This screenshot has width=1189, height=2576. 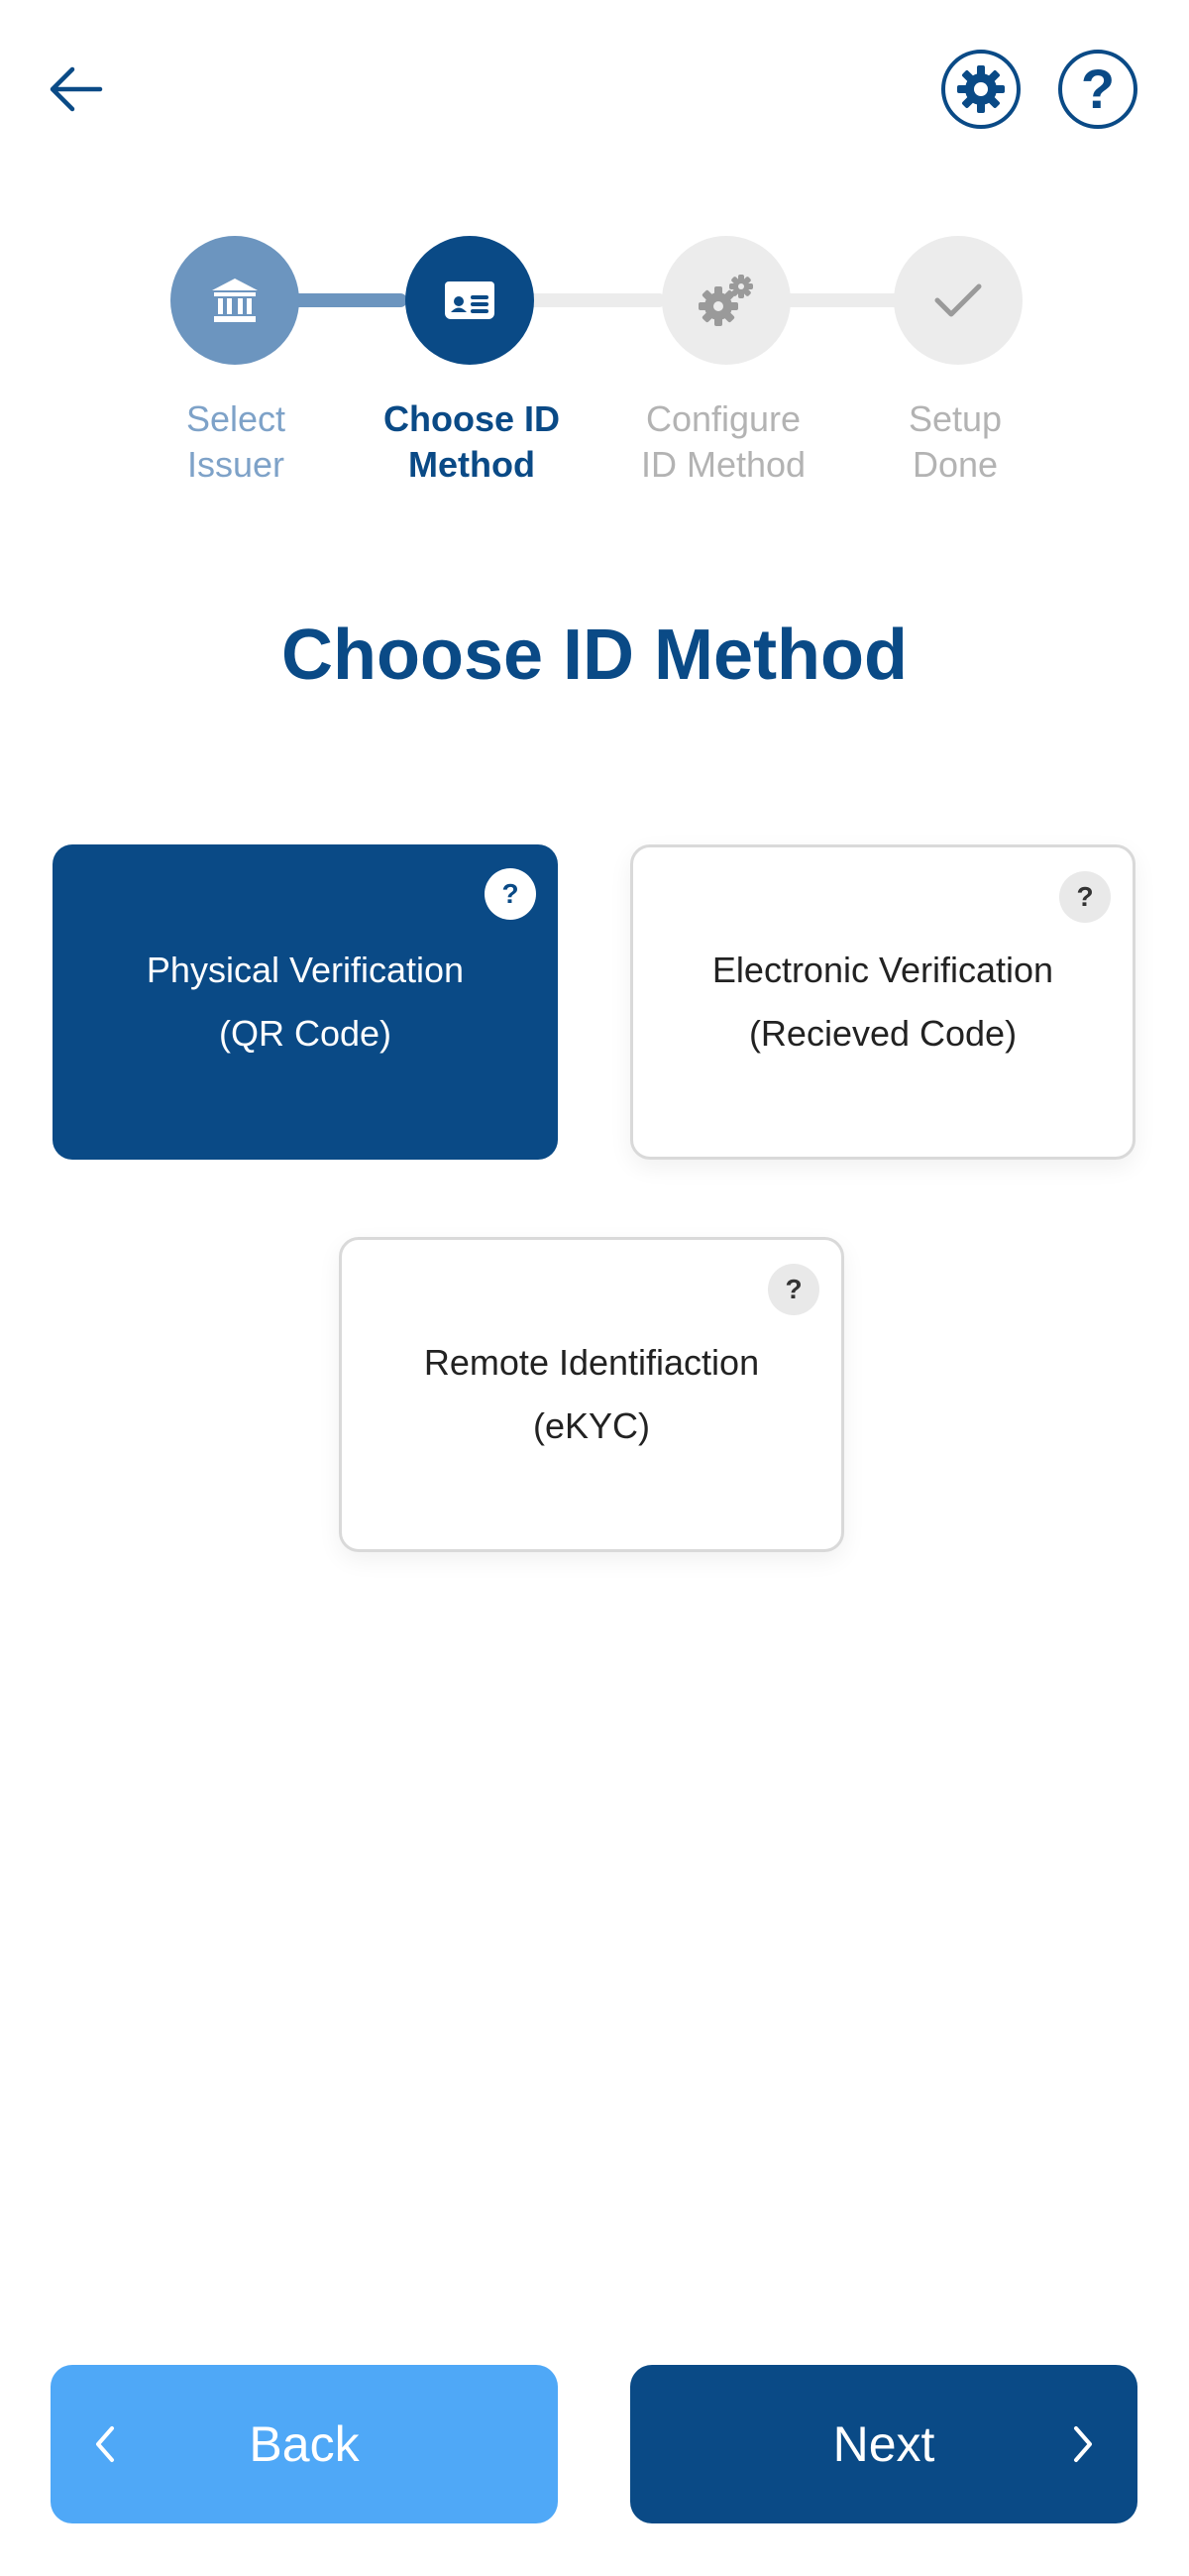 What do you see at coordinates (592, 1425) in the screenshot?
I see `option-subtitle: (eKYC)` at bounding box center [592, 1425].